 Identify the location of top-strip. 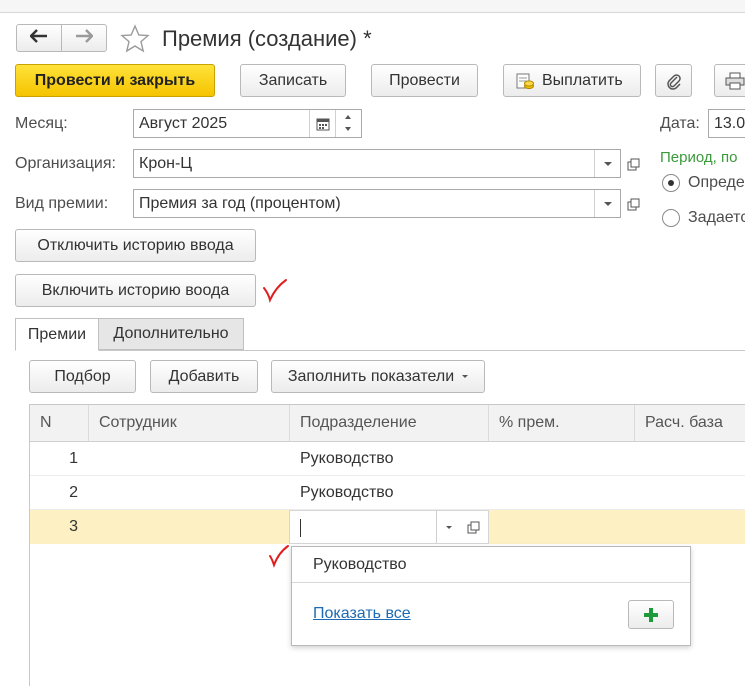
(372, 6).